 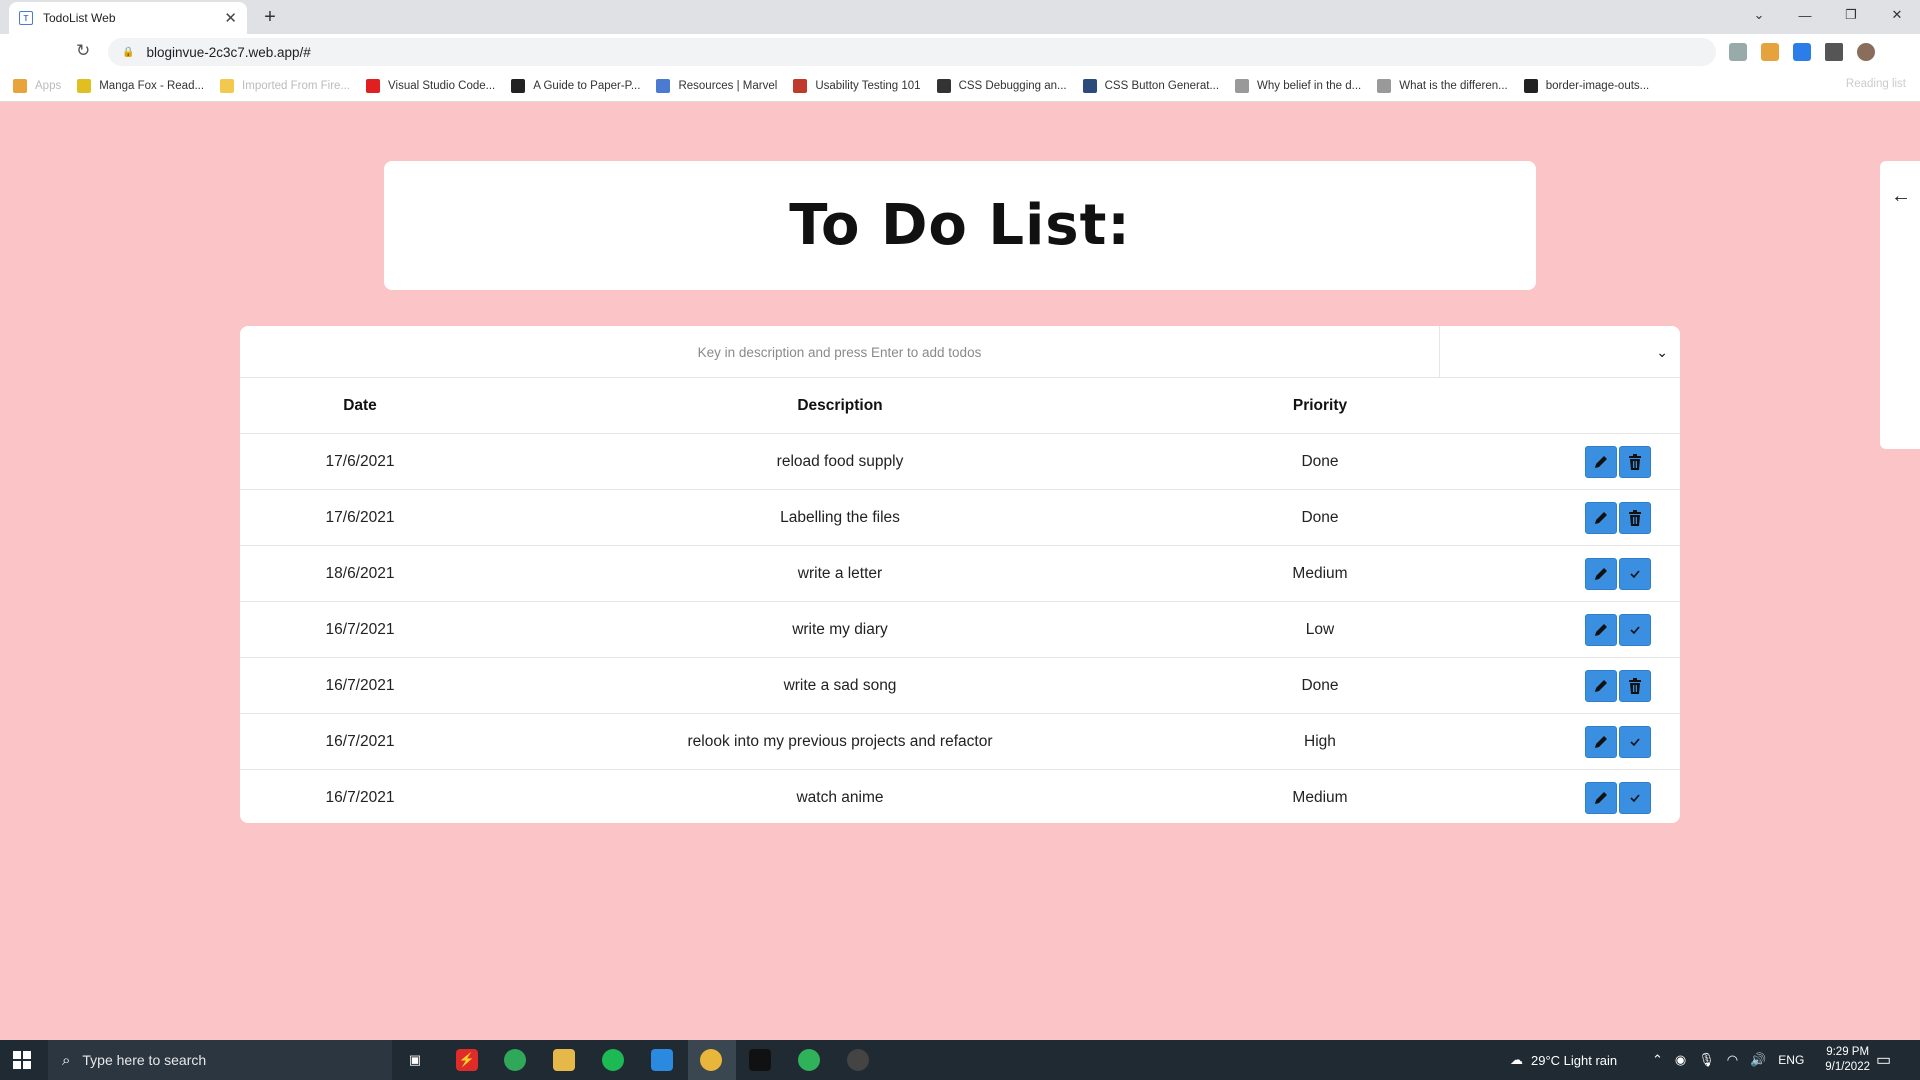 What do you see at coordinates (1758, 1060) in the screenshot?
I see `volume-icon: 🔊` at bounding box center [1758, 1060].